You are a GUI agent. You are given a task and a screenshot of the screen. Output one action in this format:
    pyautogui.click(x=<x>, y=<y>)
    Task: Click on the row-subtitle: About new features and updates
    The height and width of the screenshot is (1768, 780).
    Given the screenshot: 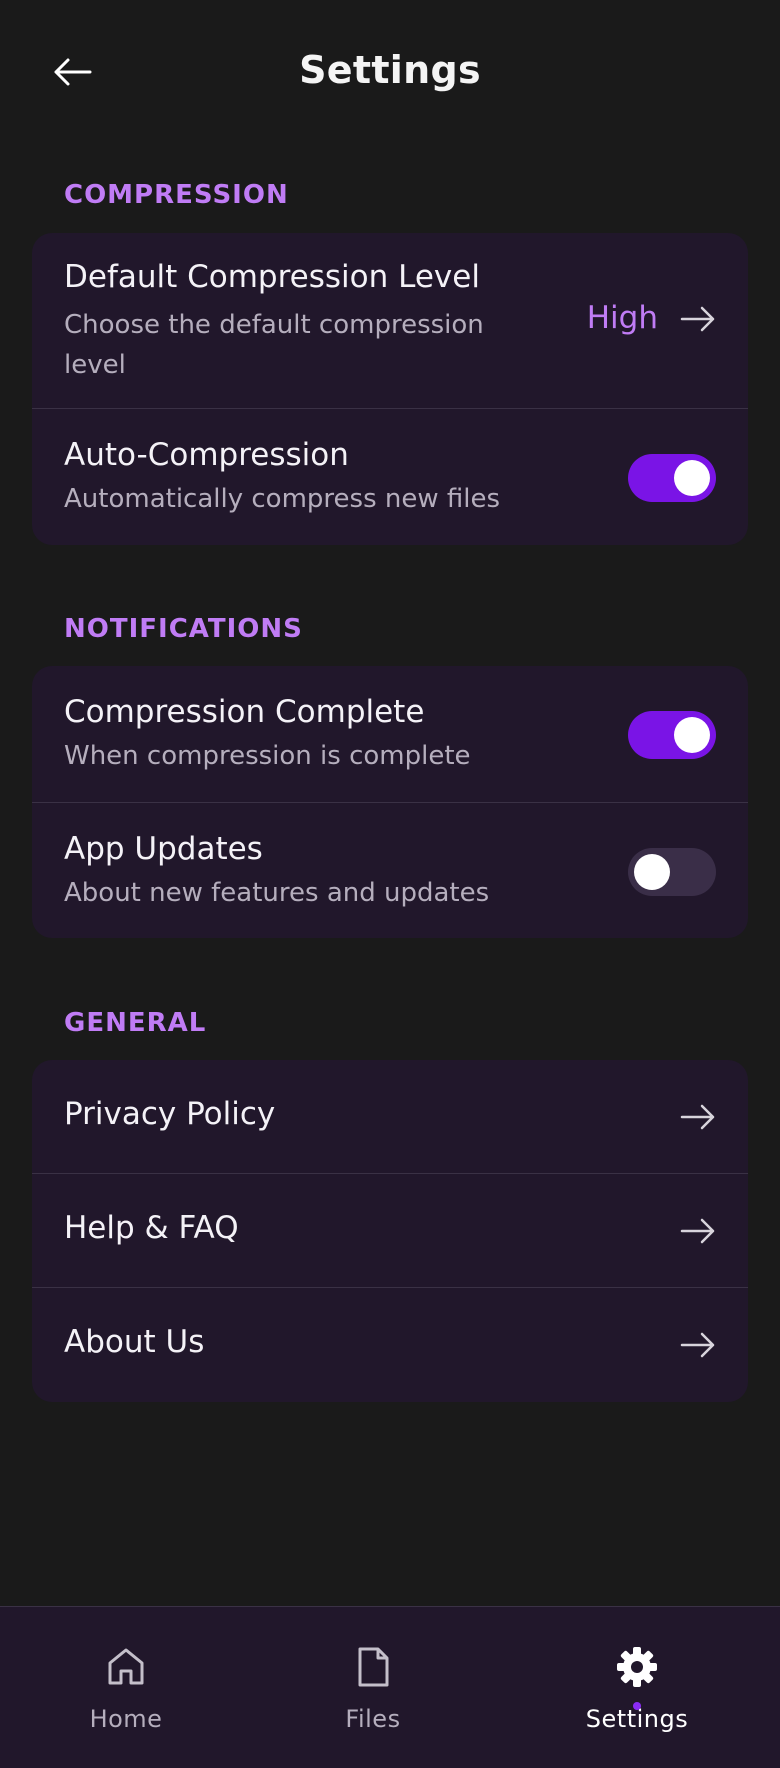 What is the action you would take?
    pyautogui.click(x=277, y=893)
    